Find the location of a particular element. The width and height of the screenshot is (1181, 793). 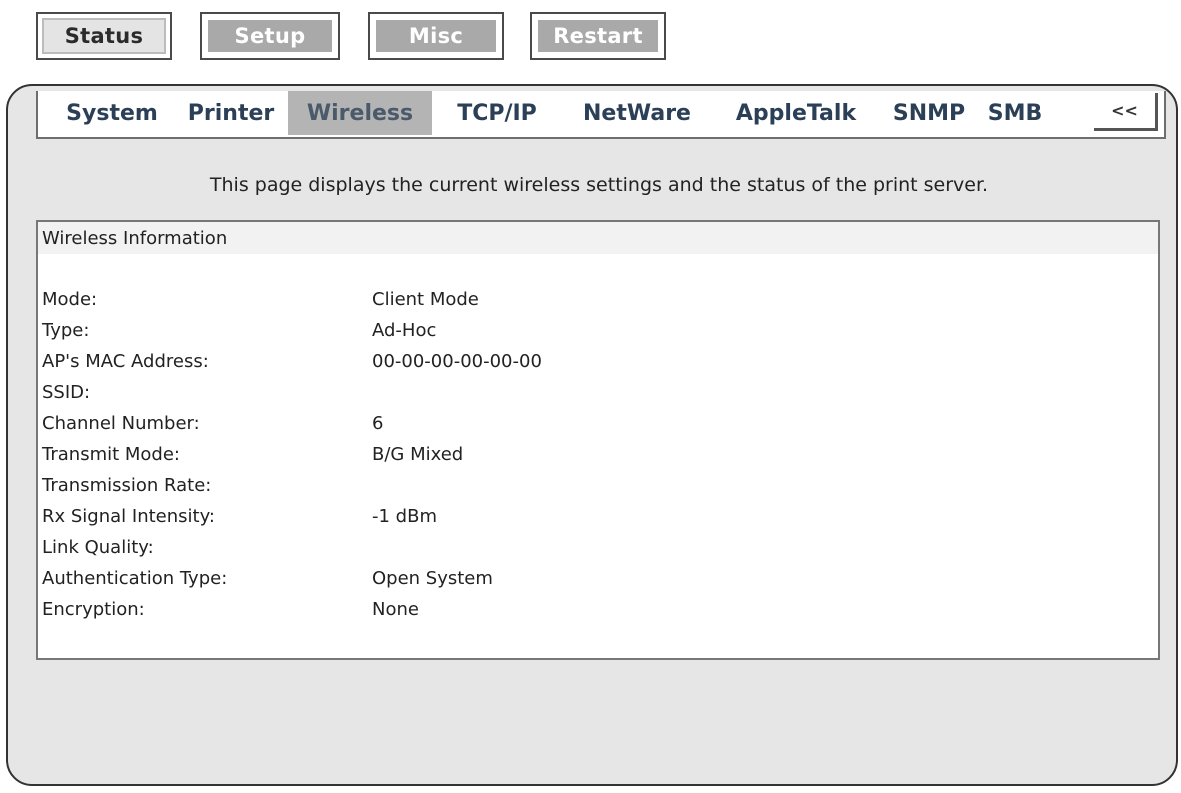

info-row-encryption: Encryption: None is located at coordinates (598, 609).